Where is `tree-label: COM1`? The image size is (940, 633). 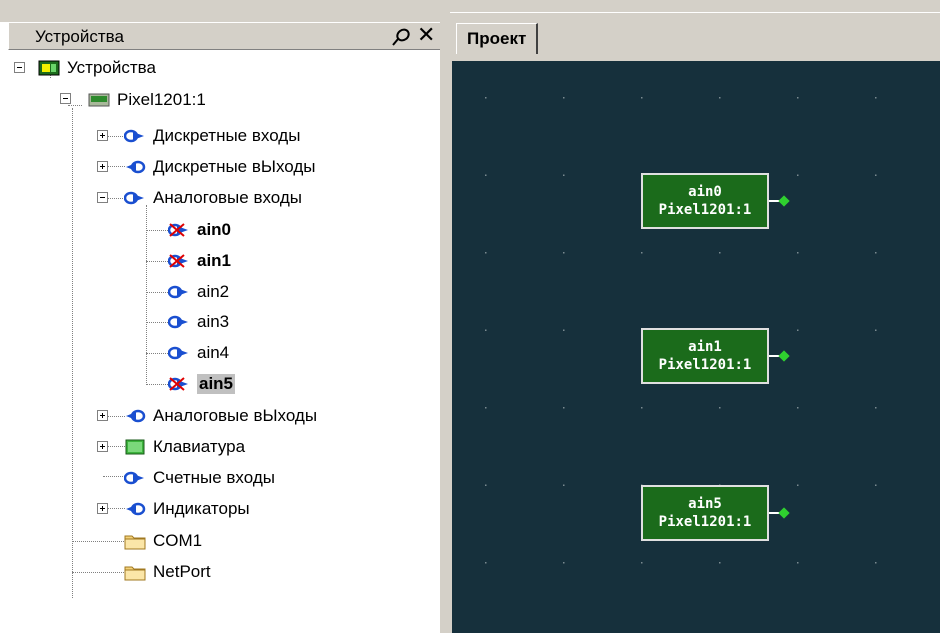
tree-label: COM1 is located at coordinates (178, 540).